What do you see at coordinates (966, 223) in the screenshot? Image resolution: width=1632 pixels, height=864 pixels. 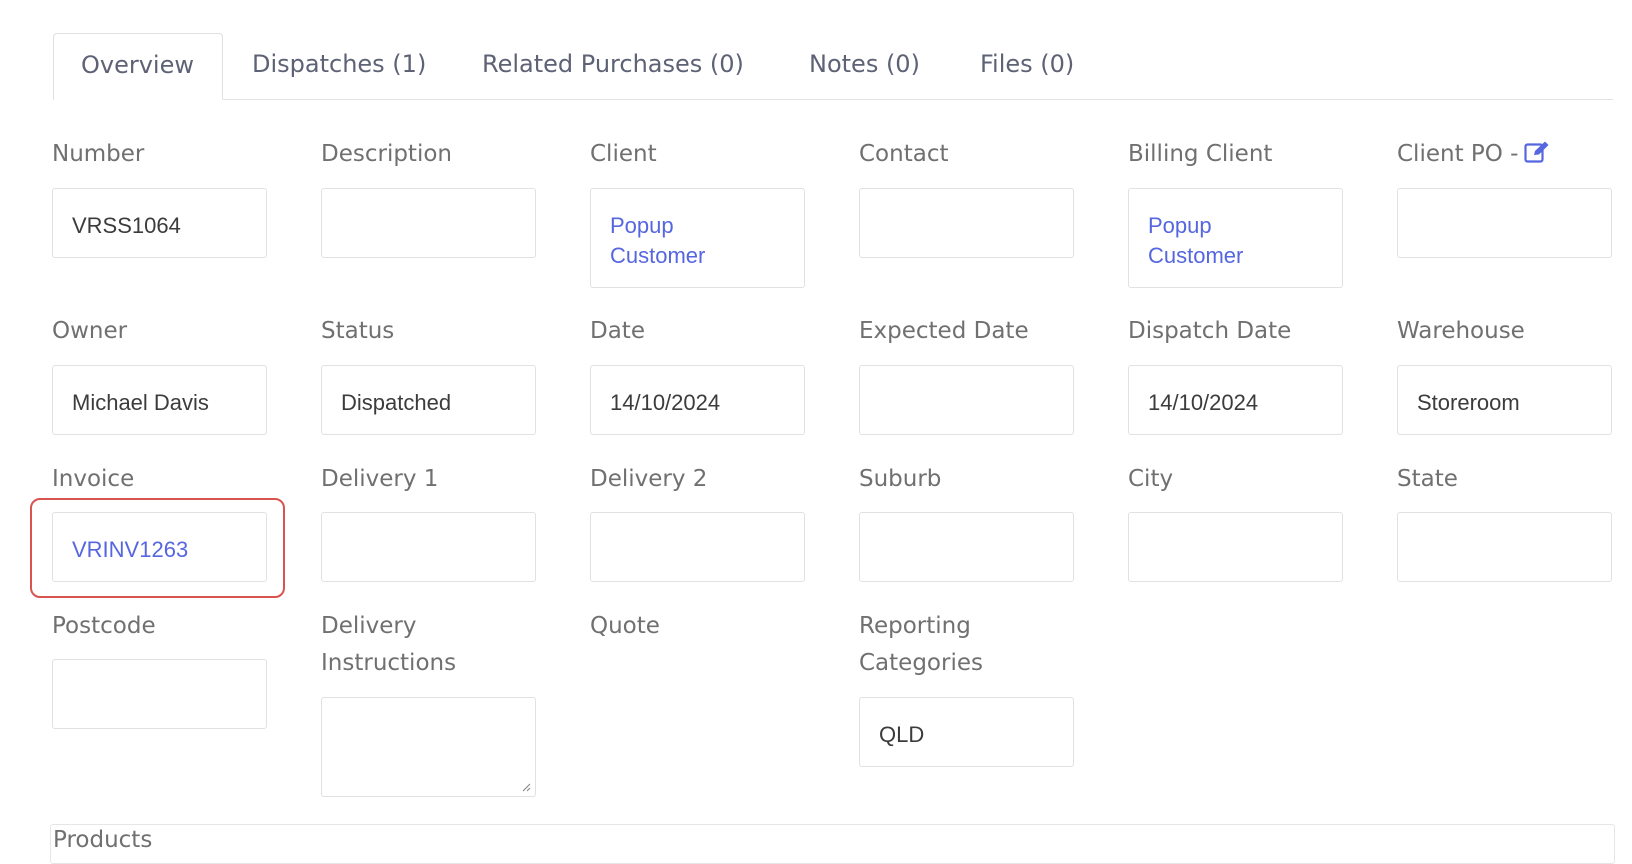 I see `contact-field` at bounding box center [966, 223].